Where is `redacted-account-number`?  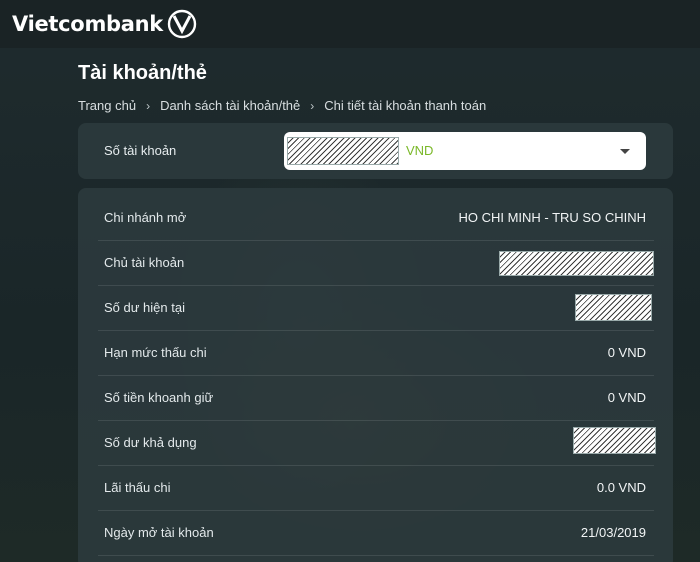 redacted-account-number is located at coordinates (343, 151).